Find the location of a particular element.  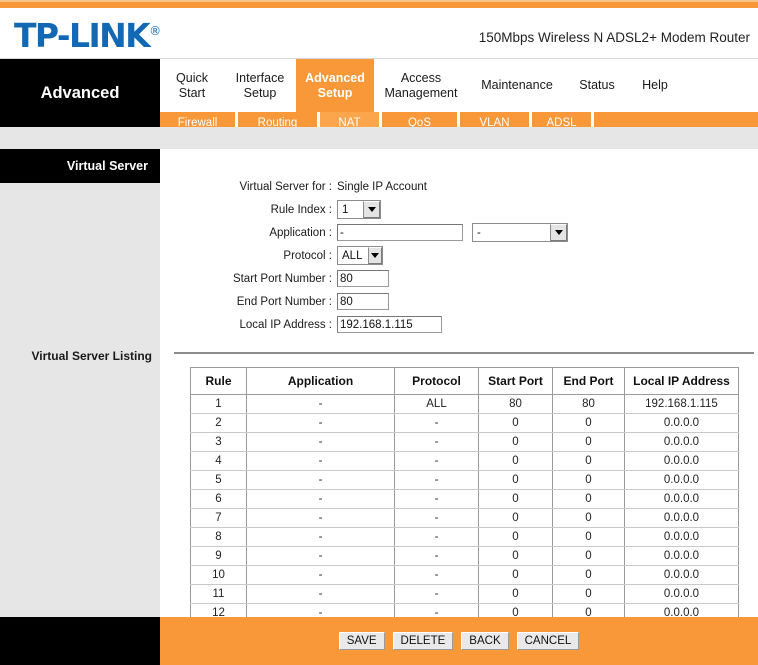

main-tab-0: Quick Start is located at coordinates (192, 85).